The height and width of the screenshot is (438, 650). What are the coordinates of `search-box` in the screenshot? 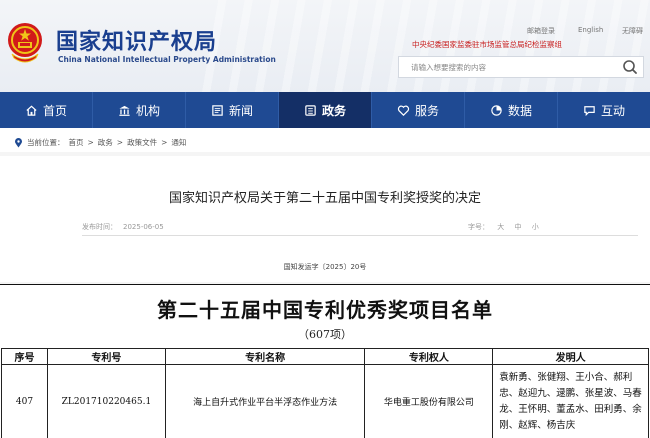 It's located at (521, 67).